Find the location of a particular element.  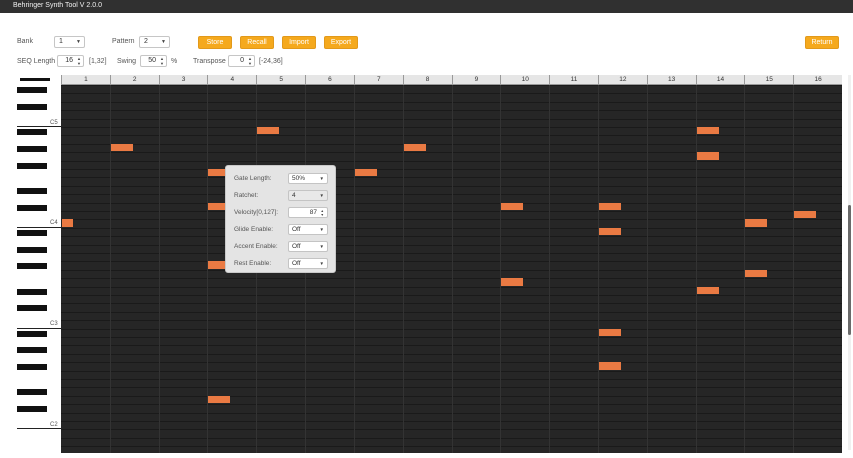

gate-length-value: 50% is located at coordinates (299, 178).